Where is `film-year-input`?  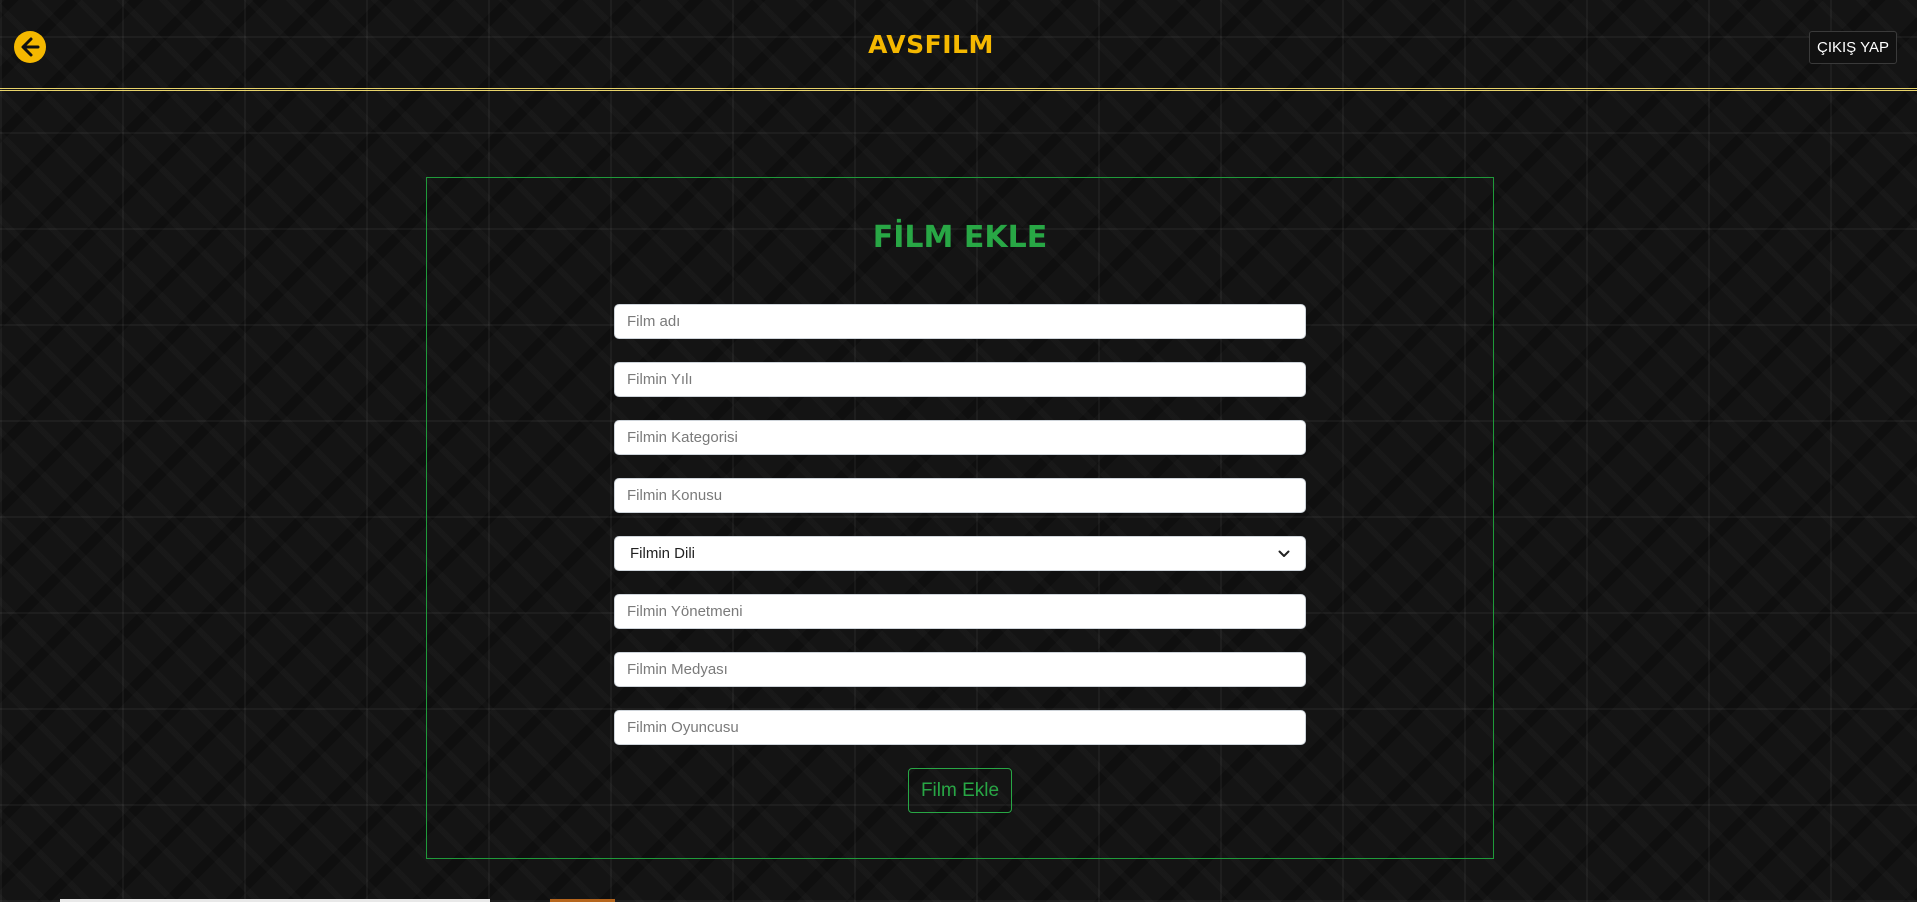 film-year-input is located at coordinates (960, 379).